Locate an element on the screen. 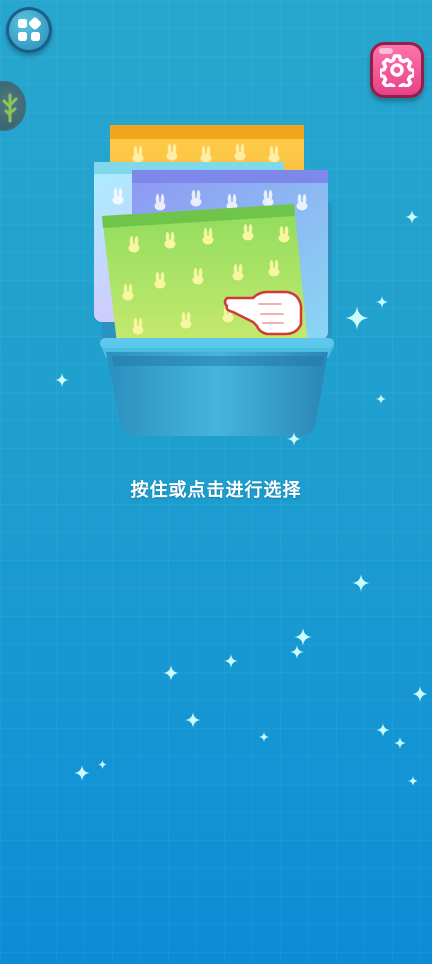  plant-icon is located at coordinates (10, 108).